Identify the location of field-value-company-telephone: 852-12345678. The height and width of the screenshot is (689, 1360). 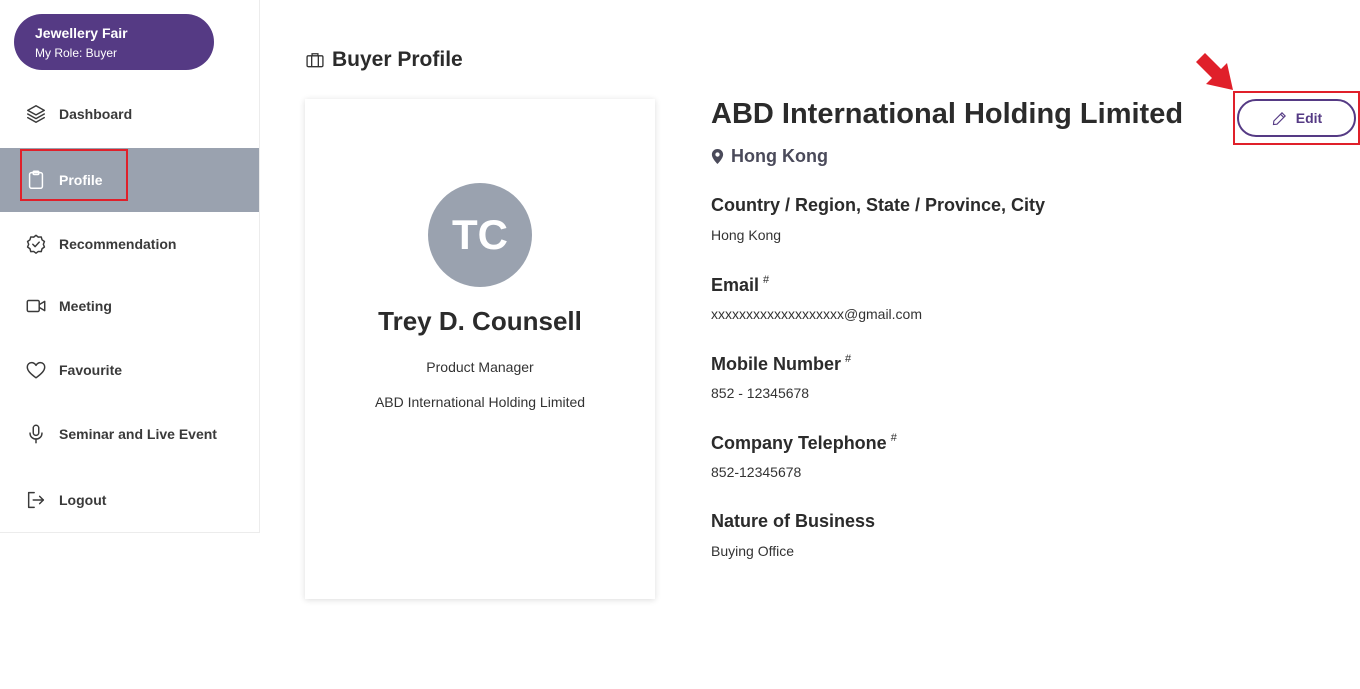
(756, 472).